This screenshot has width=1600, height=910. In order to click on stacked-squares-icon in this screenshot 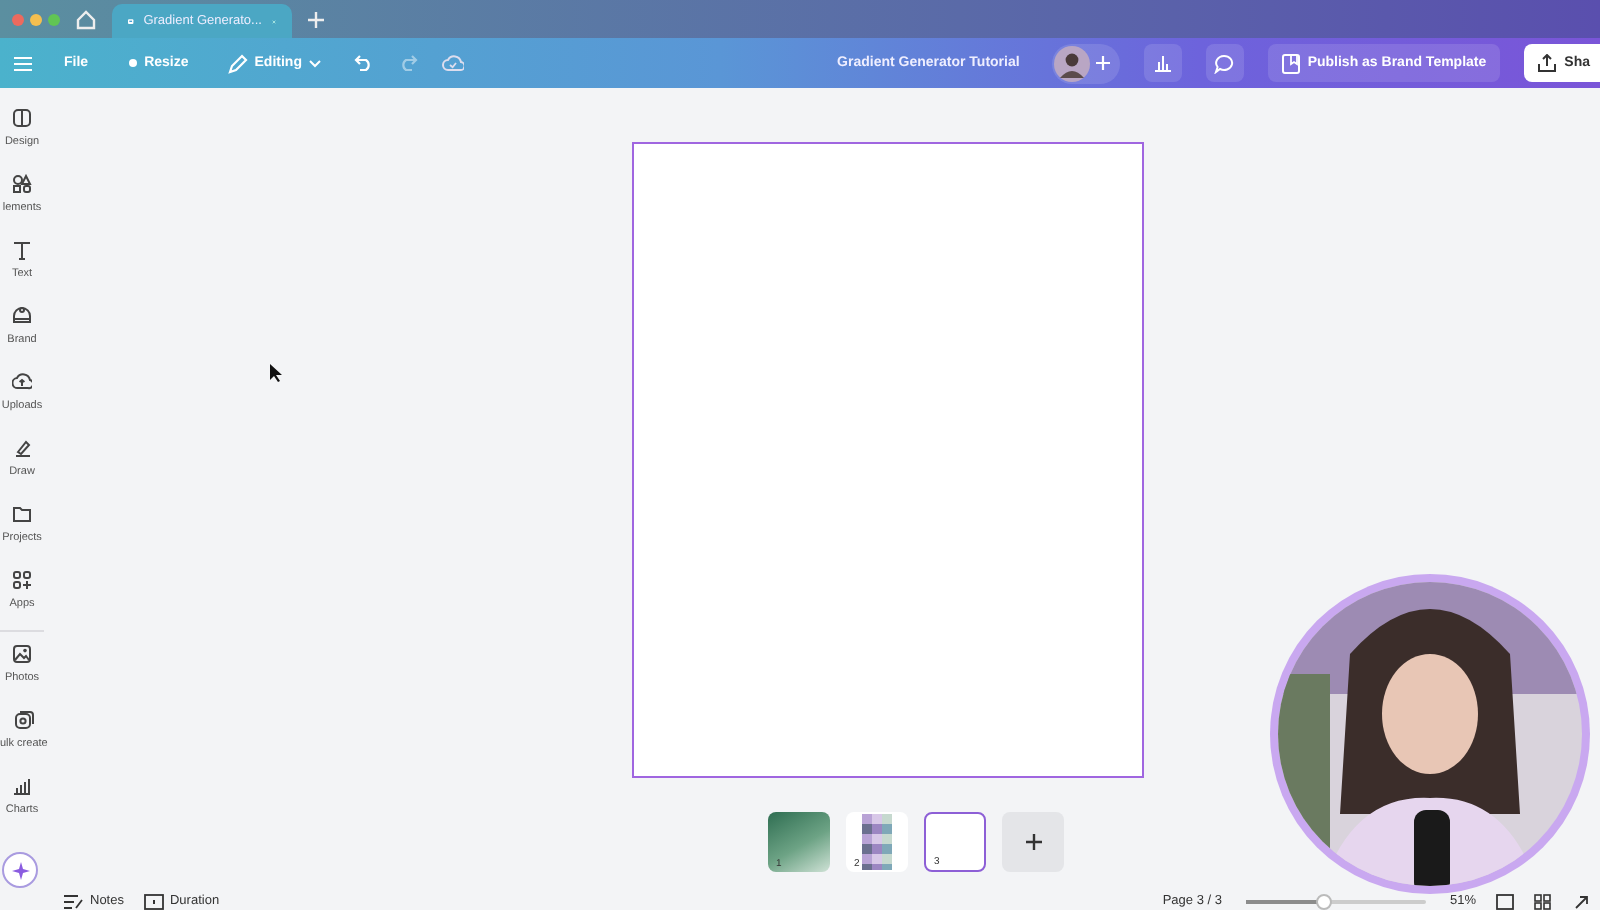, I will do `click(23, 720)`.